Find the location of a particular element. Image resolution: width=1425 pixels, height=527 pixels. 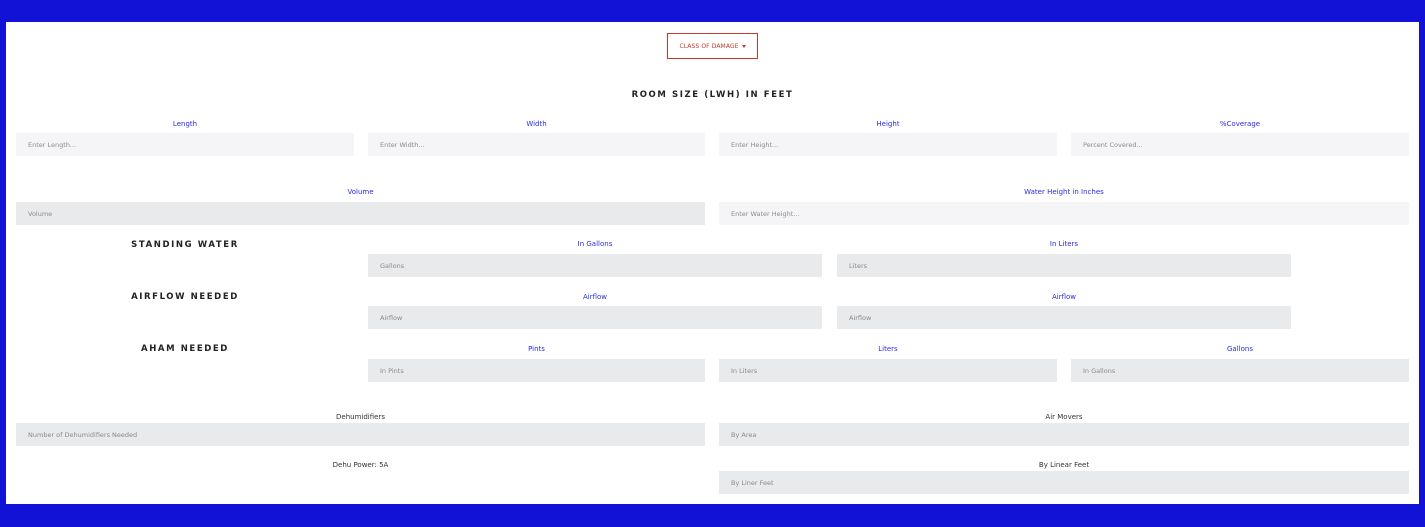

airflow-right-label: Airflow is located at coordinates (1064, 297).